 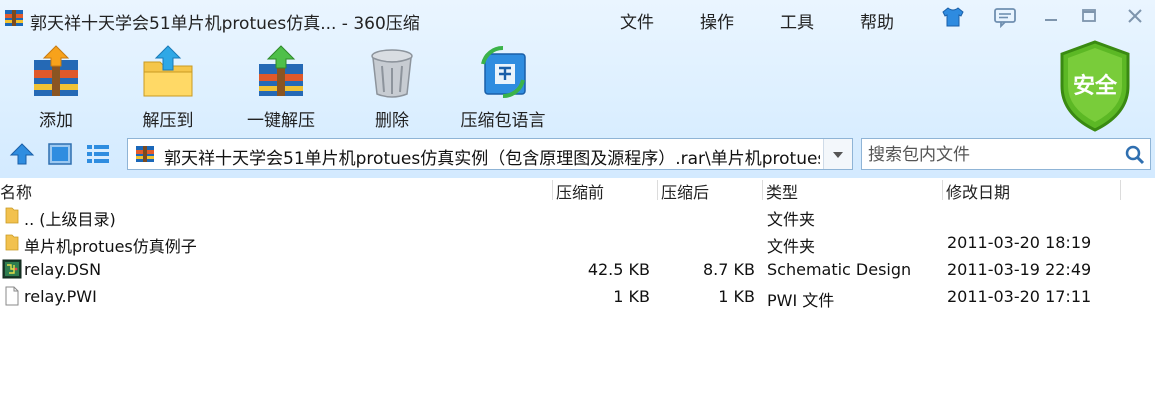 I want to click on menu-operate: 操作, so click(x=717, y=20).